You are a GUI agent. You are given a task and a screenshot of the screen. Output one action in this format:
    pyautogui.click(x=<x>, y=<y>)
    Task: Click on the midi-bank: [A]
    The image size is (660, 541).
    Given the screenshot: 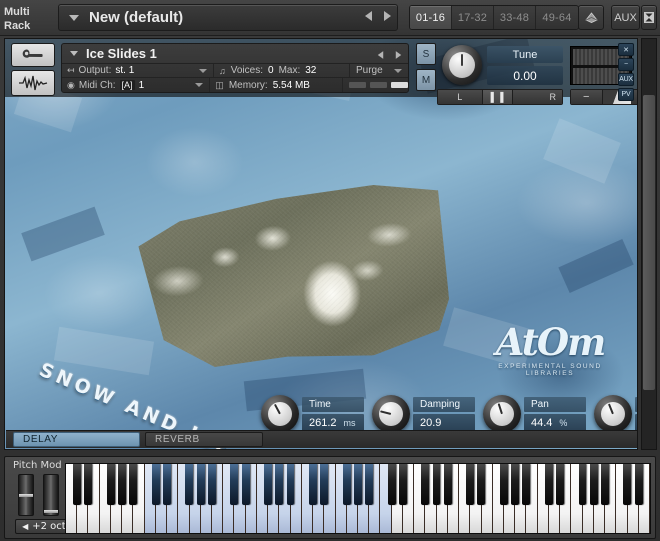 What is the action you would take?
    pyautogui.click(x=127, y=85)
    